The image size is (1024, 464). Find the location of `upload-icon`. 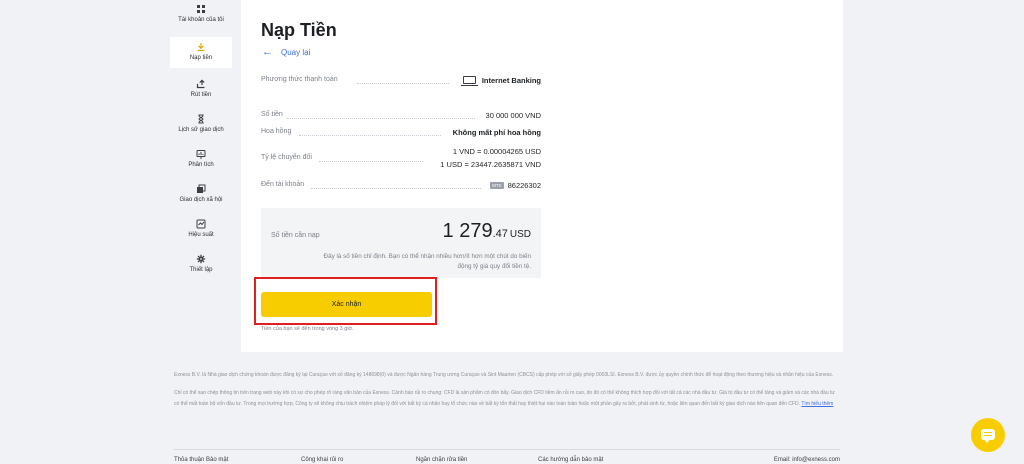

upload-icon is located at coordinates (201, 84).